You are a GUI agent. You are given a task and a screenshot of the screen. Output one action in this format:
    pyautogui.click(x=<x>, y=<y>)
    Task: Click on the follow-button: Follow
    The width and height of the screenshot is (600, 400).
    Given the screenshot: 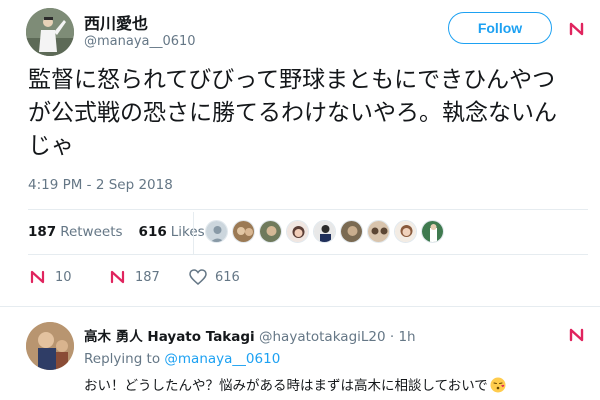 What is the action you would take?
    pyautogui.click(x=500, y=28)
    